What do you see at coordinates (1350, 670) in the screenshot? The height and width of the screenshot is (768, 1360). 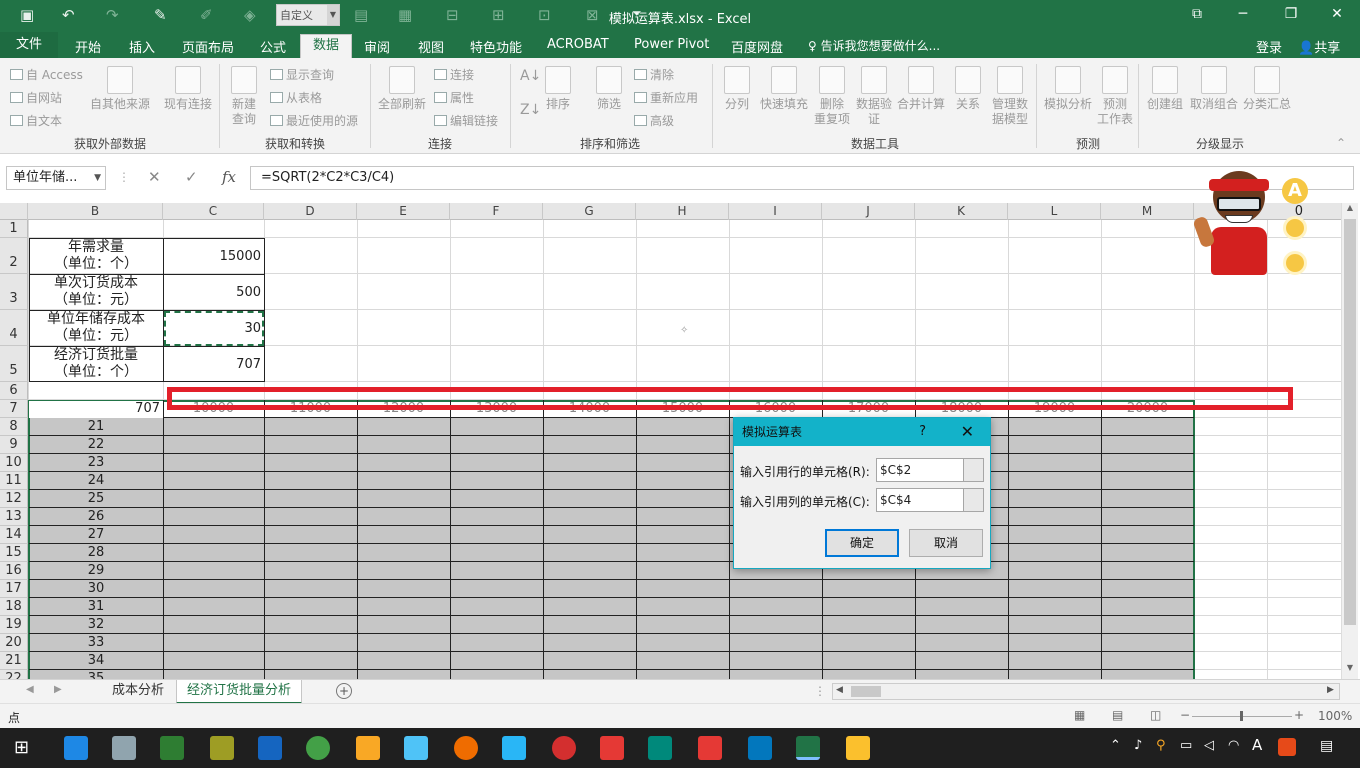 I see `scroll-down-icon: ▼` at bounding box center [1350, 670].